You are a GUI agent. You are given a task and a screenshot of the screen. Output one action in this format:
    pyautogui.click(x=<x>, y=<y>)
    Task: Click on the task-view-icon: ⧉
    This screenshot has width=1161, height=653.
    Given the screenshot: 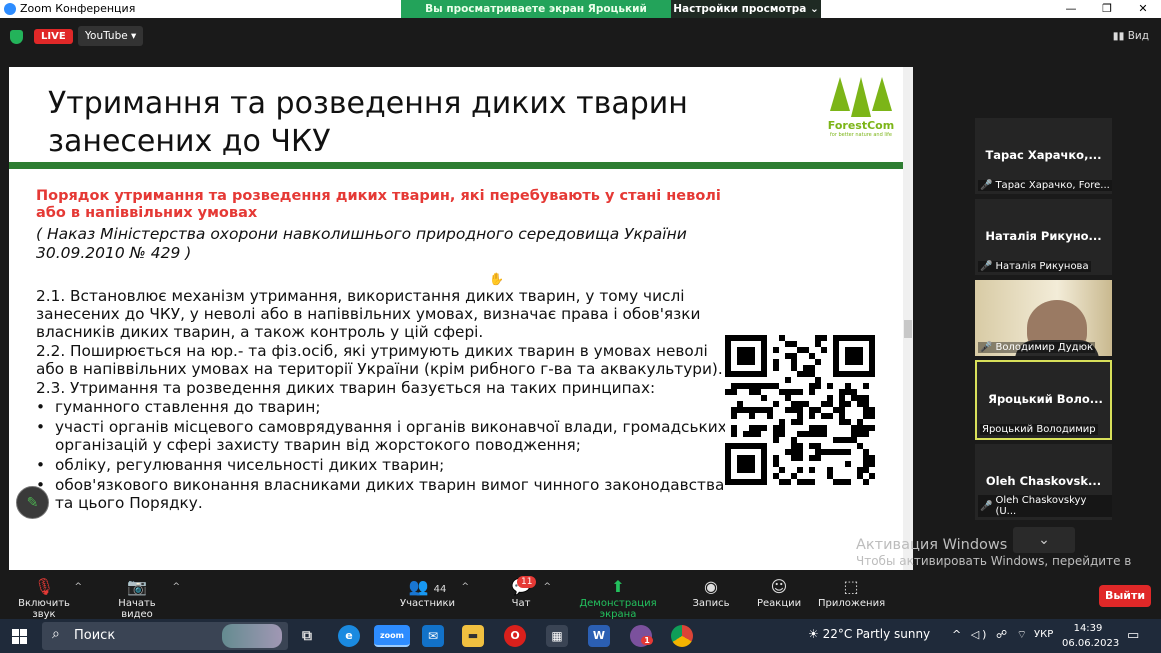 What is the action you would take?
    pyautogui.click(x=307, y=636)
    